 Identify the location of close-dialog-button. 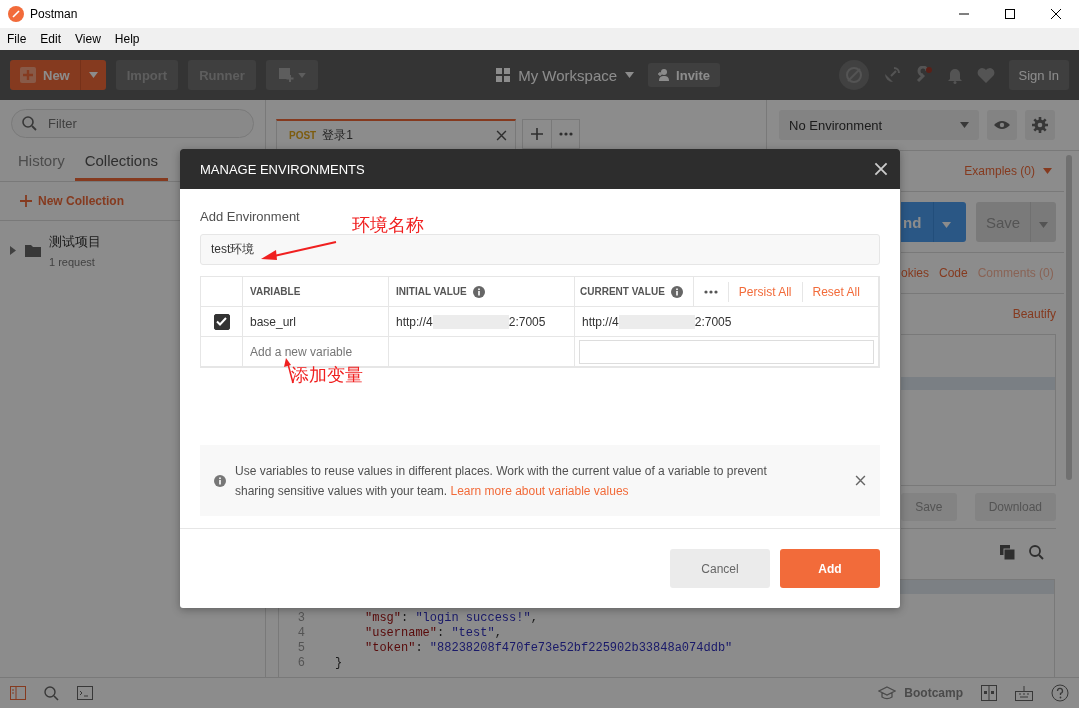
(881, 169).